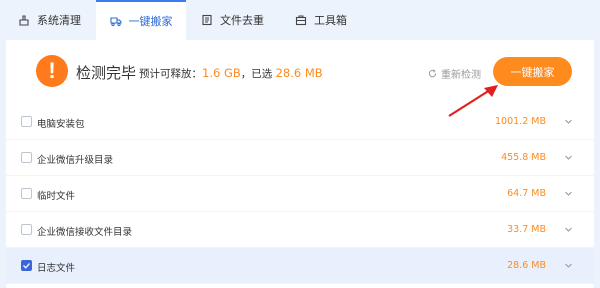 The width and height of the screenshot is (600, 288). I want to click on list-item: 临时文件 64.7 MB, so click(300, 194).